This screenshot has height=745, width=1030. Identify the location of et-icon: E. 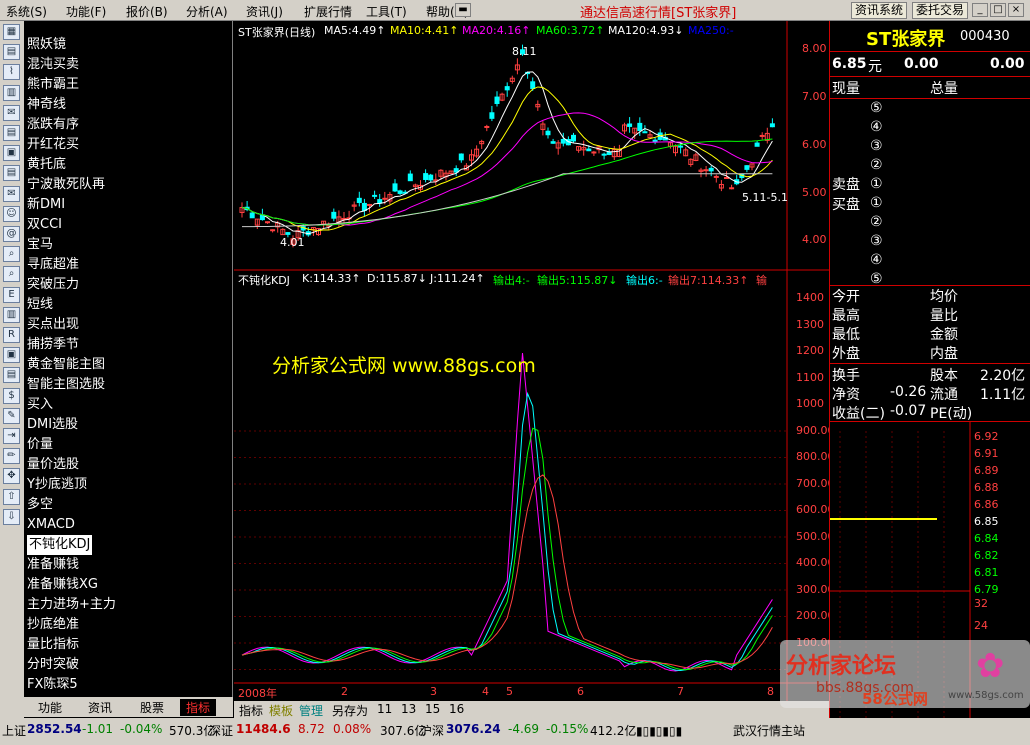
(11, 294).